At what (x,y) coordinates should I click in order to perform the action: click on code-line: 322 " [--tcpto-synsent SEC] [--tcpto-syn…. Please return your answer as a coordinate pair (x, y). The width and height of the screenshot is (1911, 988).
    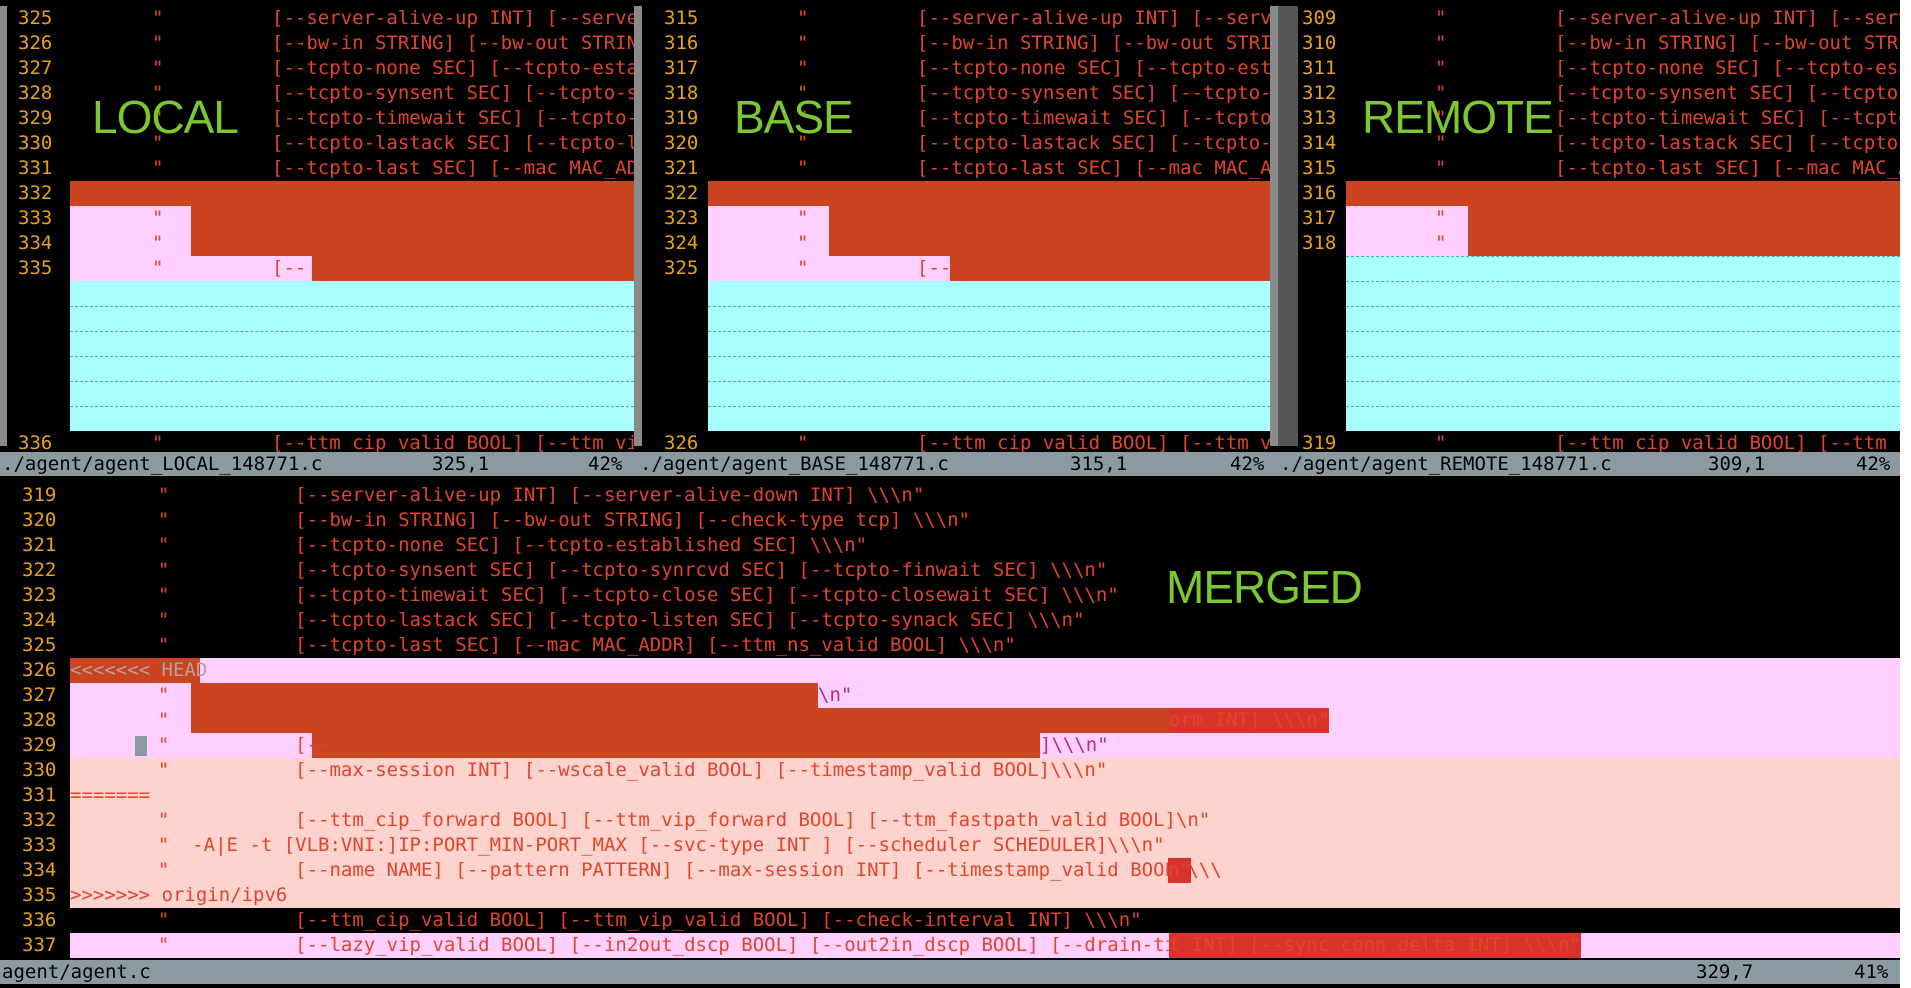
    Looking at the image, I should click on (950, 570).